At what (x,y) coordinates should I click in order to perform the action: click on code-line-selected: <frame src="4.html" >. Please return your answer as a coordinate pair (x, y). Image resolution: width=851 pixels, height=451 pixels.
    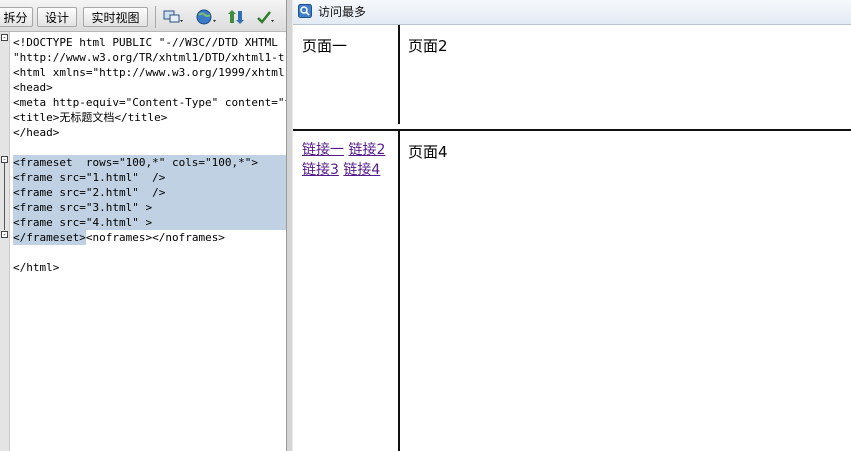
    Looking at the image, I should click on (149, 222).